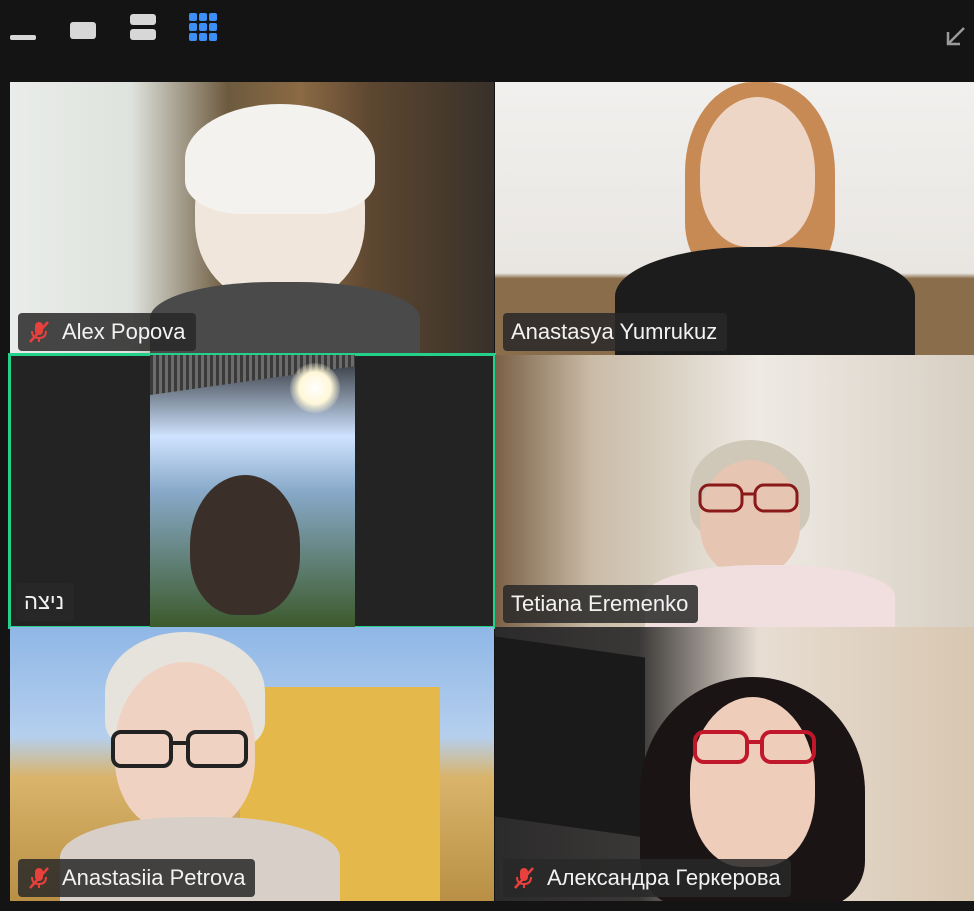 The width and height of the screenshot is (974, 911). Describe the element at coordinates (84, 31) in the screenshot. I see `speaker-view-icon` at that location.